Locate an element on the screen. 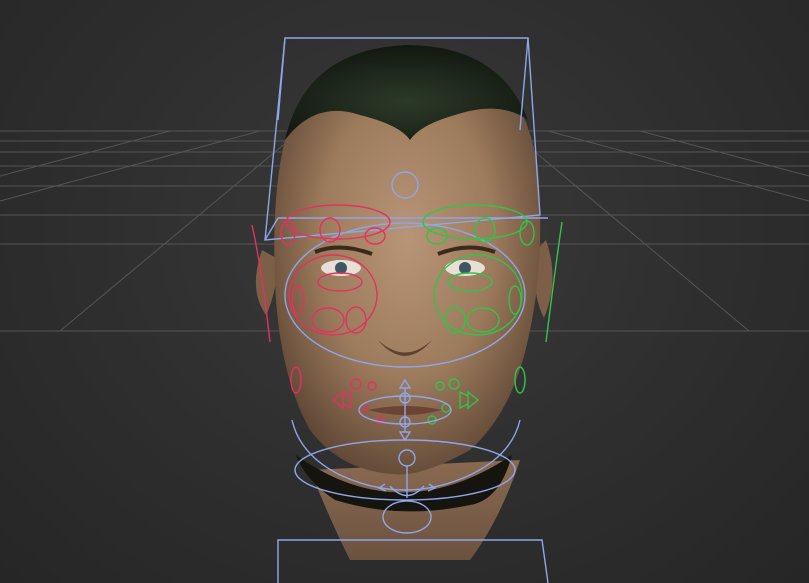 The image size is (809, 583). left-iris is located at coordinates (465, 268).